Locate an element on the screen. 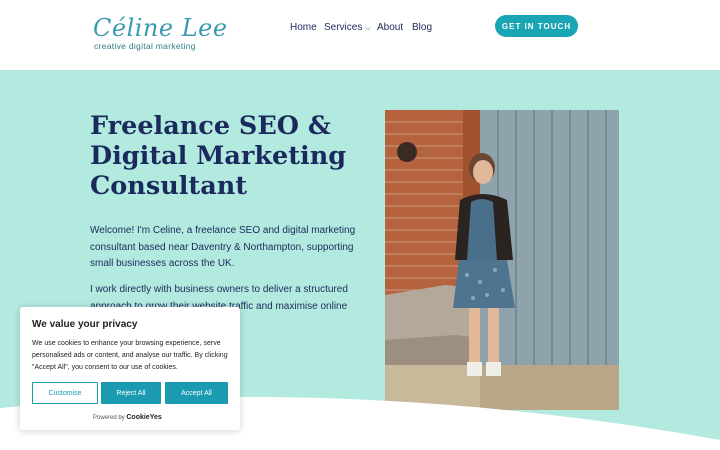 This screenshot has height=450, width=720. powered-by: Powered by CookieYes is located at coordinates (127, 417).